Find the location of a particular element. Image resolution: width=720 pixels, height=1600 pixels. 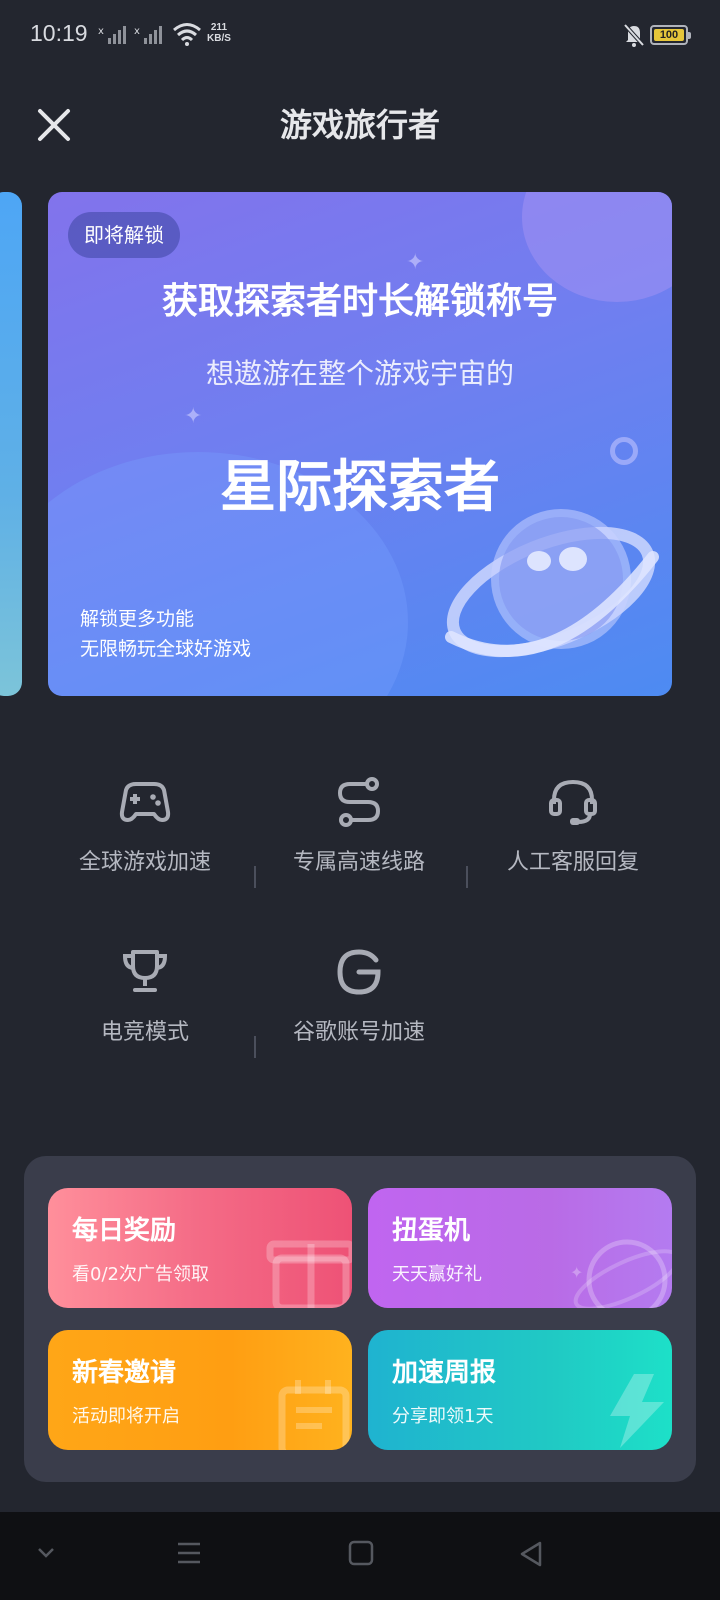

tile-title: 扭蛋机 is located at coordinates (431, 1231).